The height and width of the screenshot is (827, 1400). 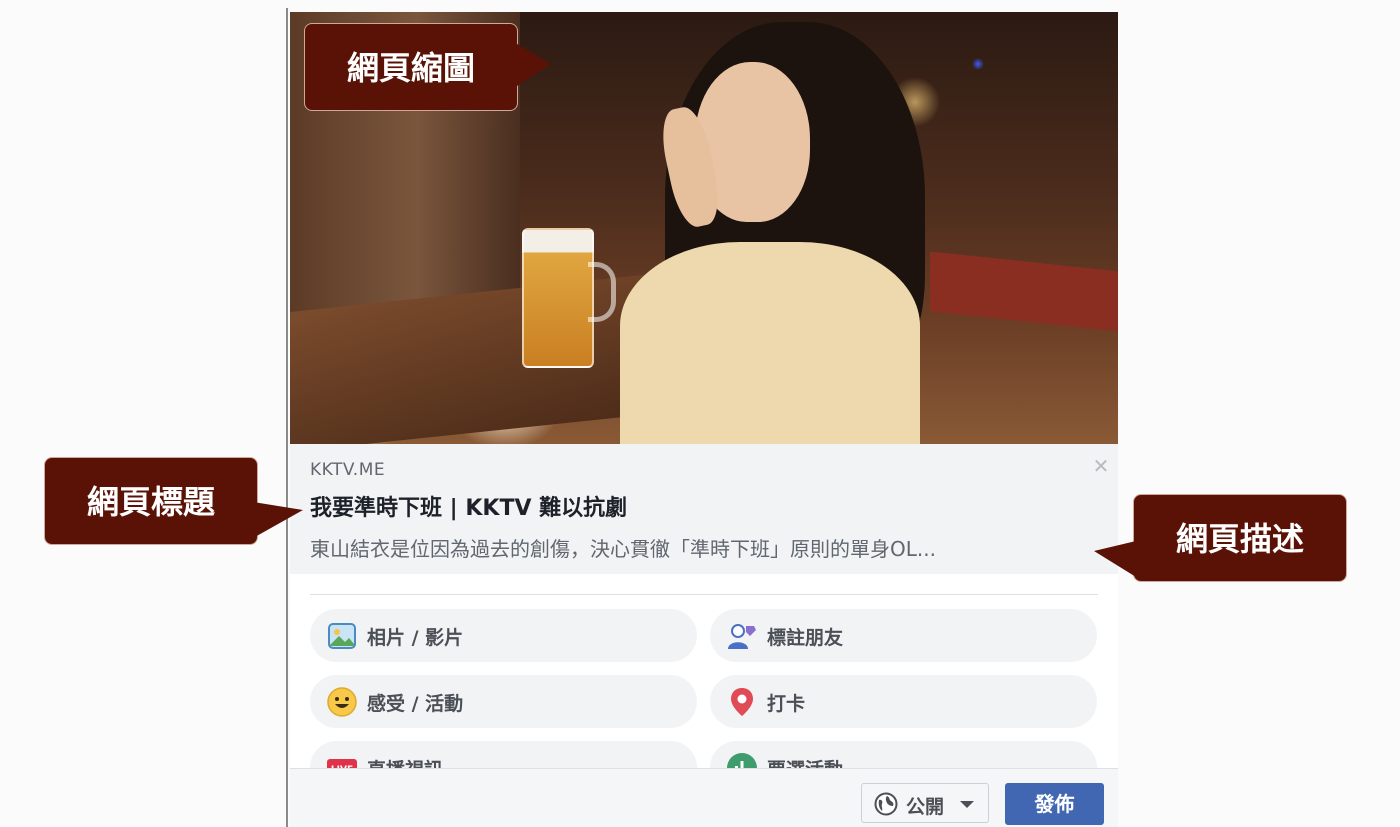 What do you see at coordinates (150, 502) in the screenshot?
I see `callout-title-text: 網頁標題` at bounding box center [150, 502].